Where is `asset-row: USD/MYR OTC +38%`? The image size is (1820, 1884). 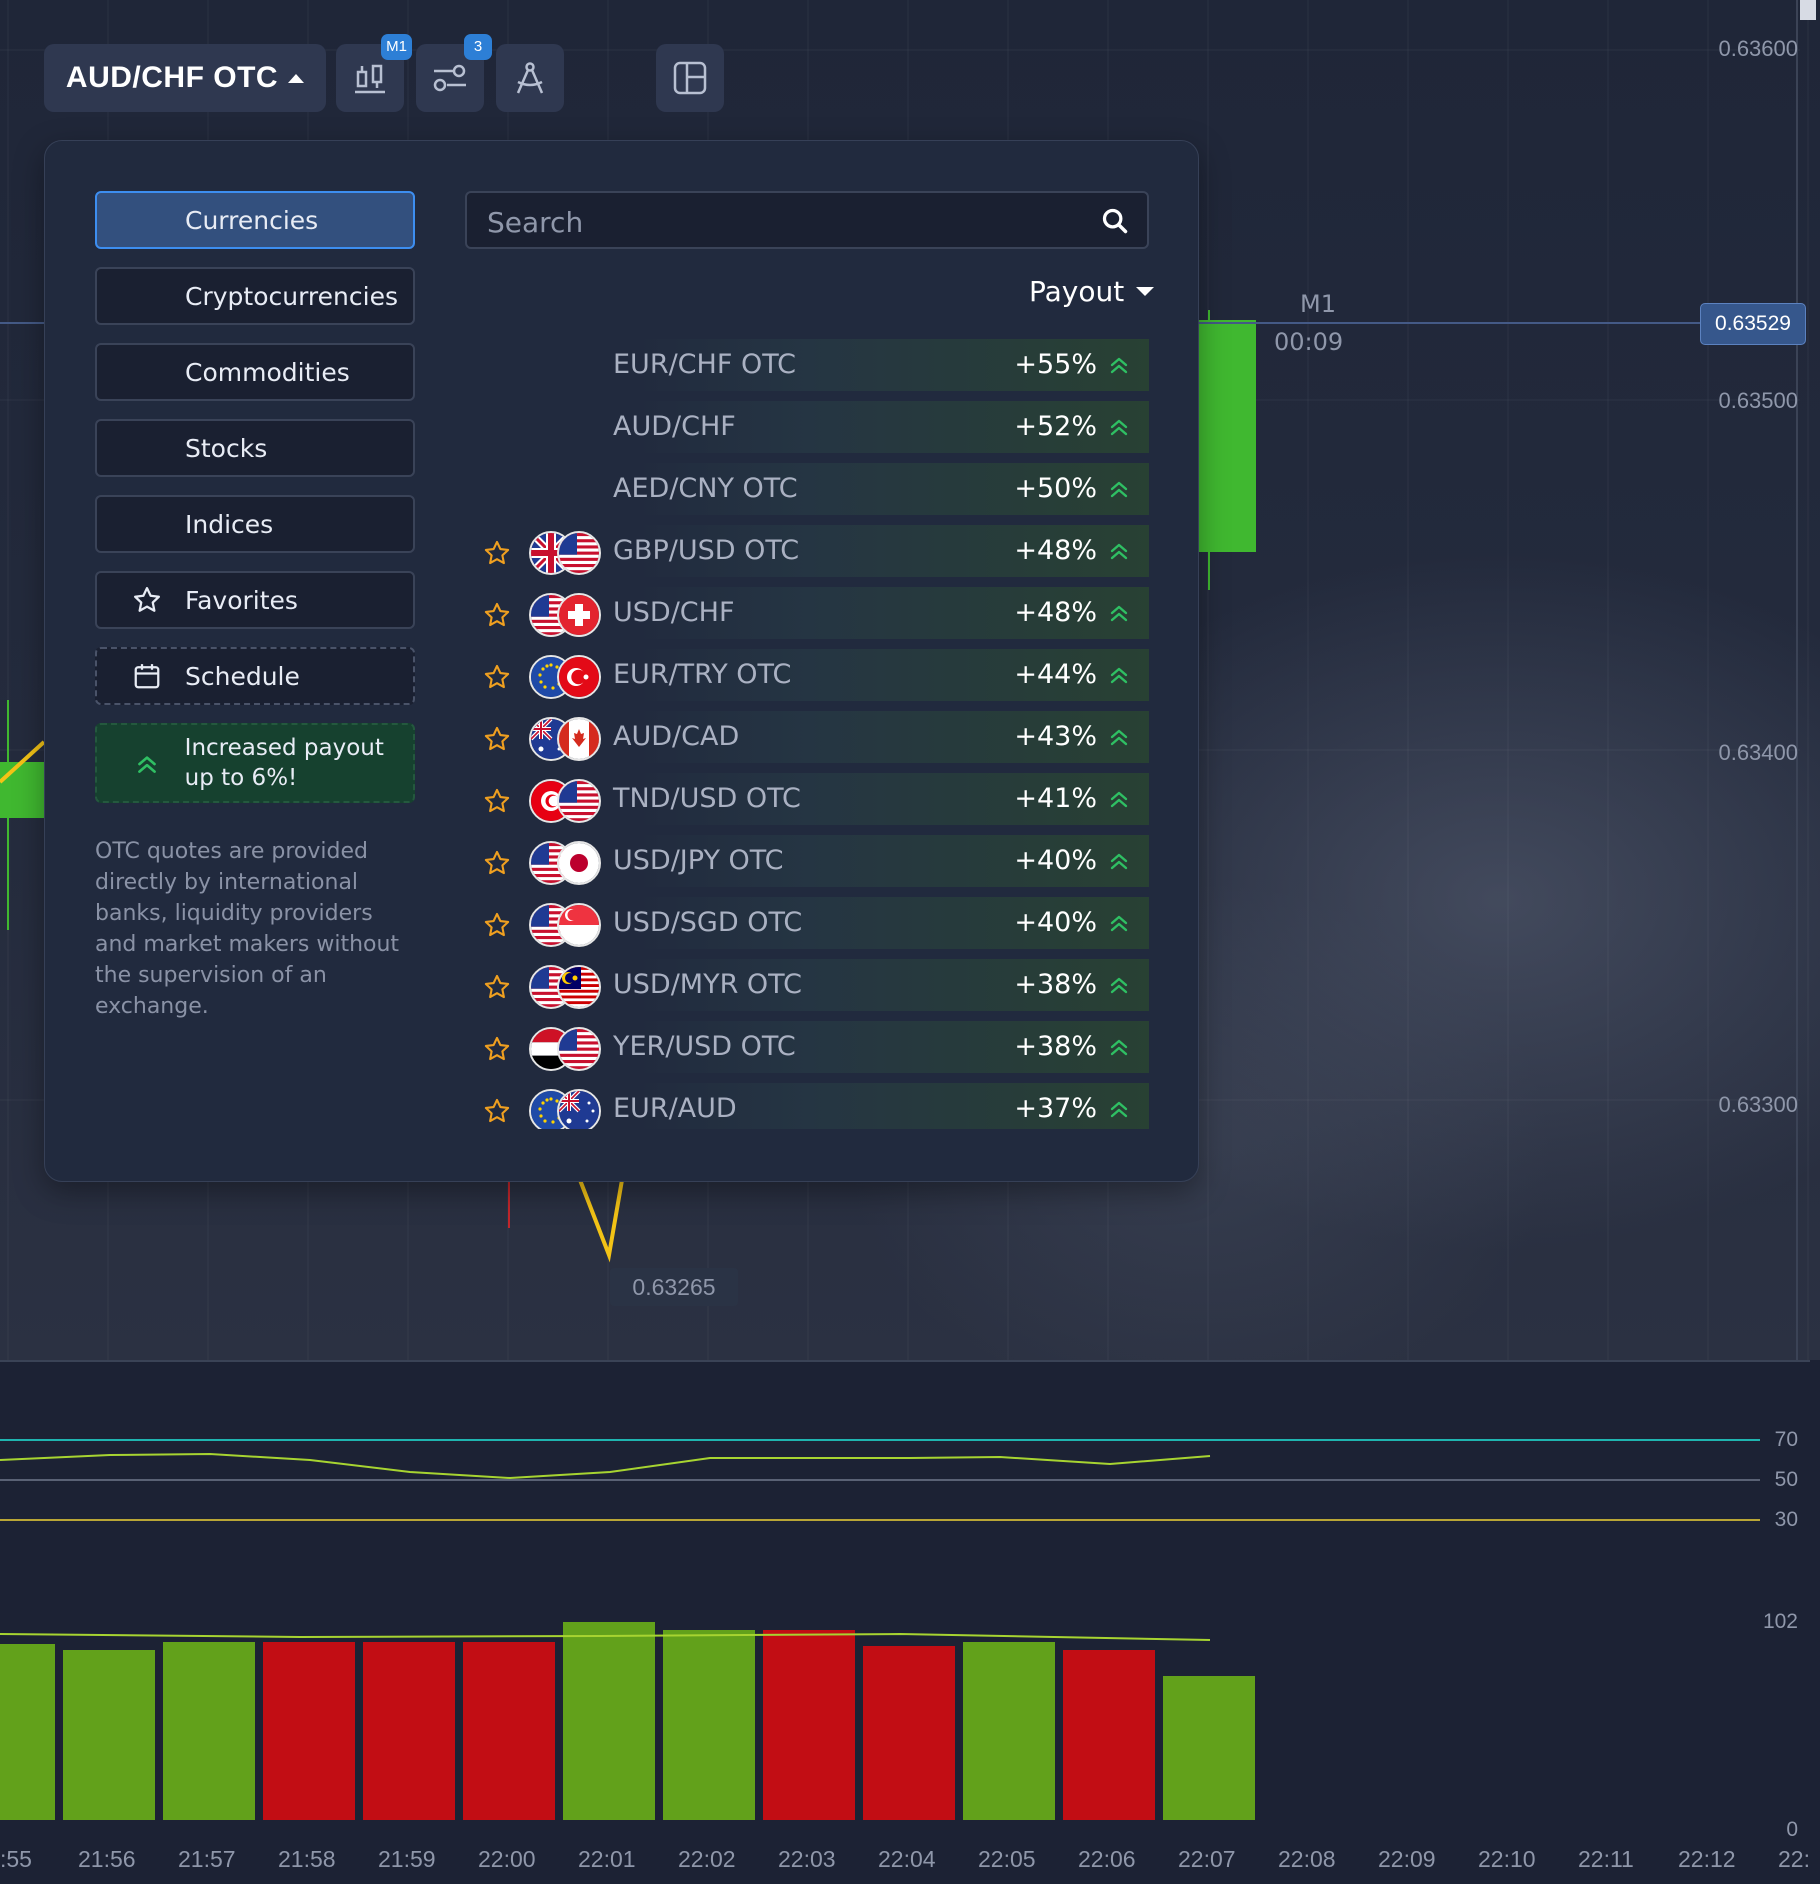
asset-row: USD/MYR OTC +38% is located at coordinates (807, 985).